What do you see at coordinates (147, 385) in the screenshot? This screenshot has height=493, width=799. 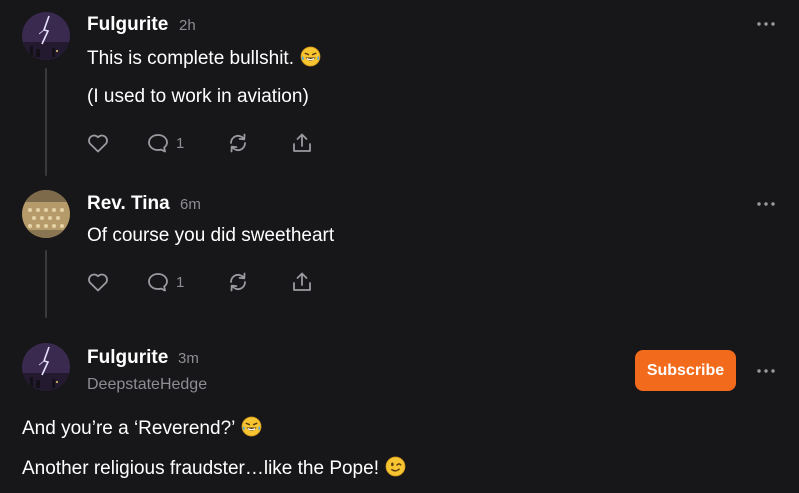 I see `author-handle: DeepstateHedge` at bounding box center [147, 385].